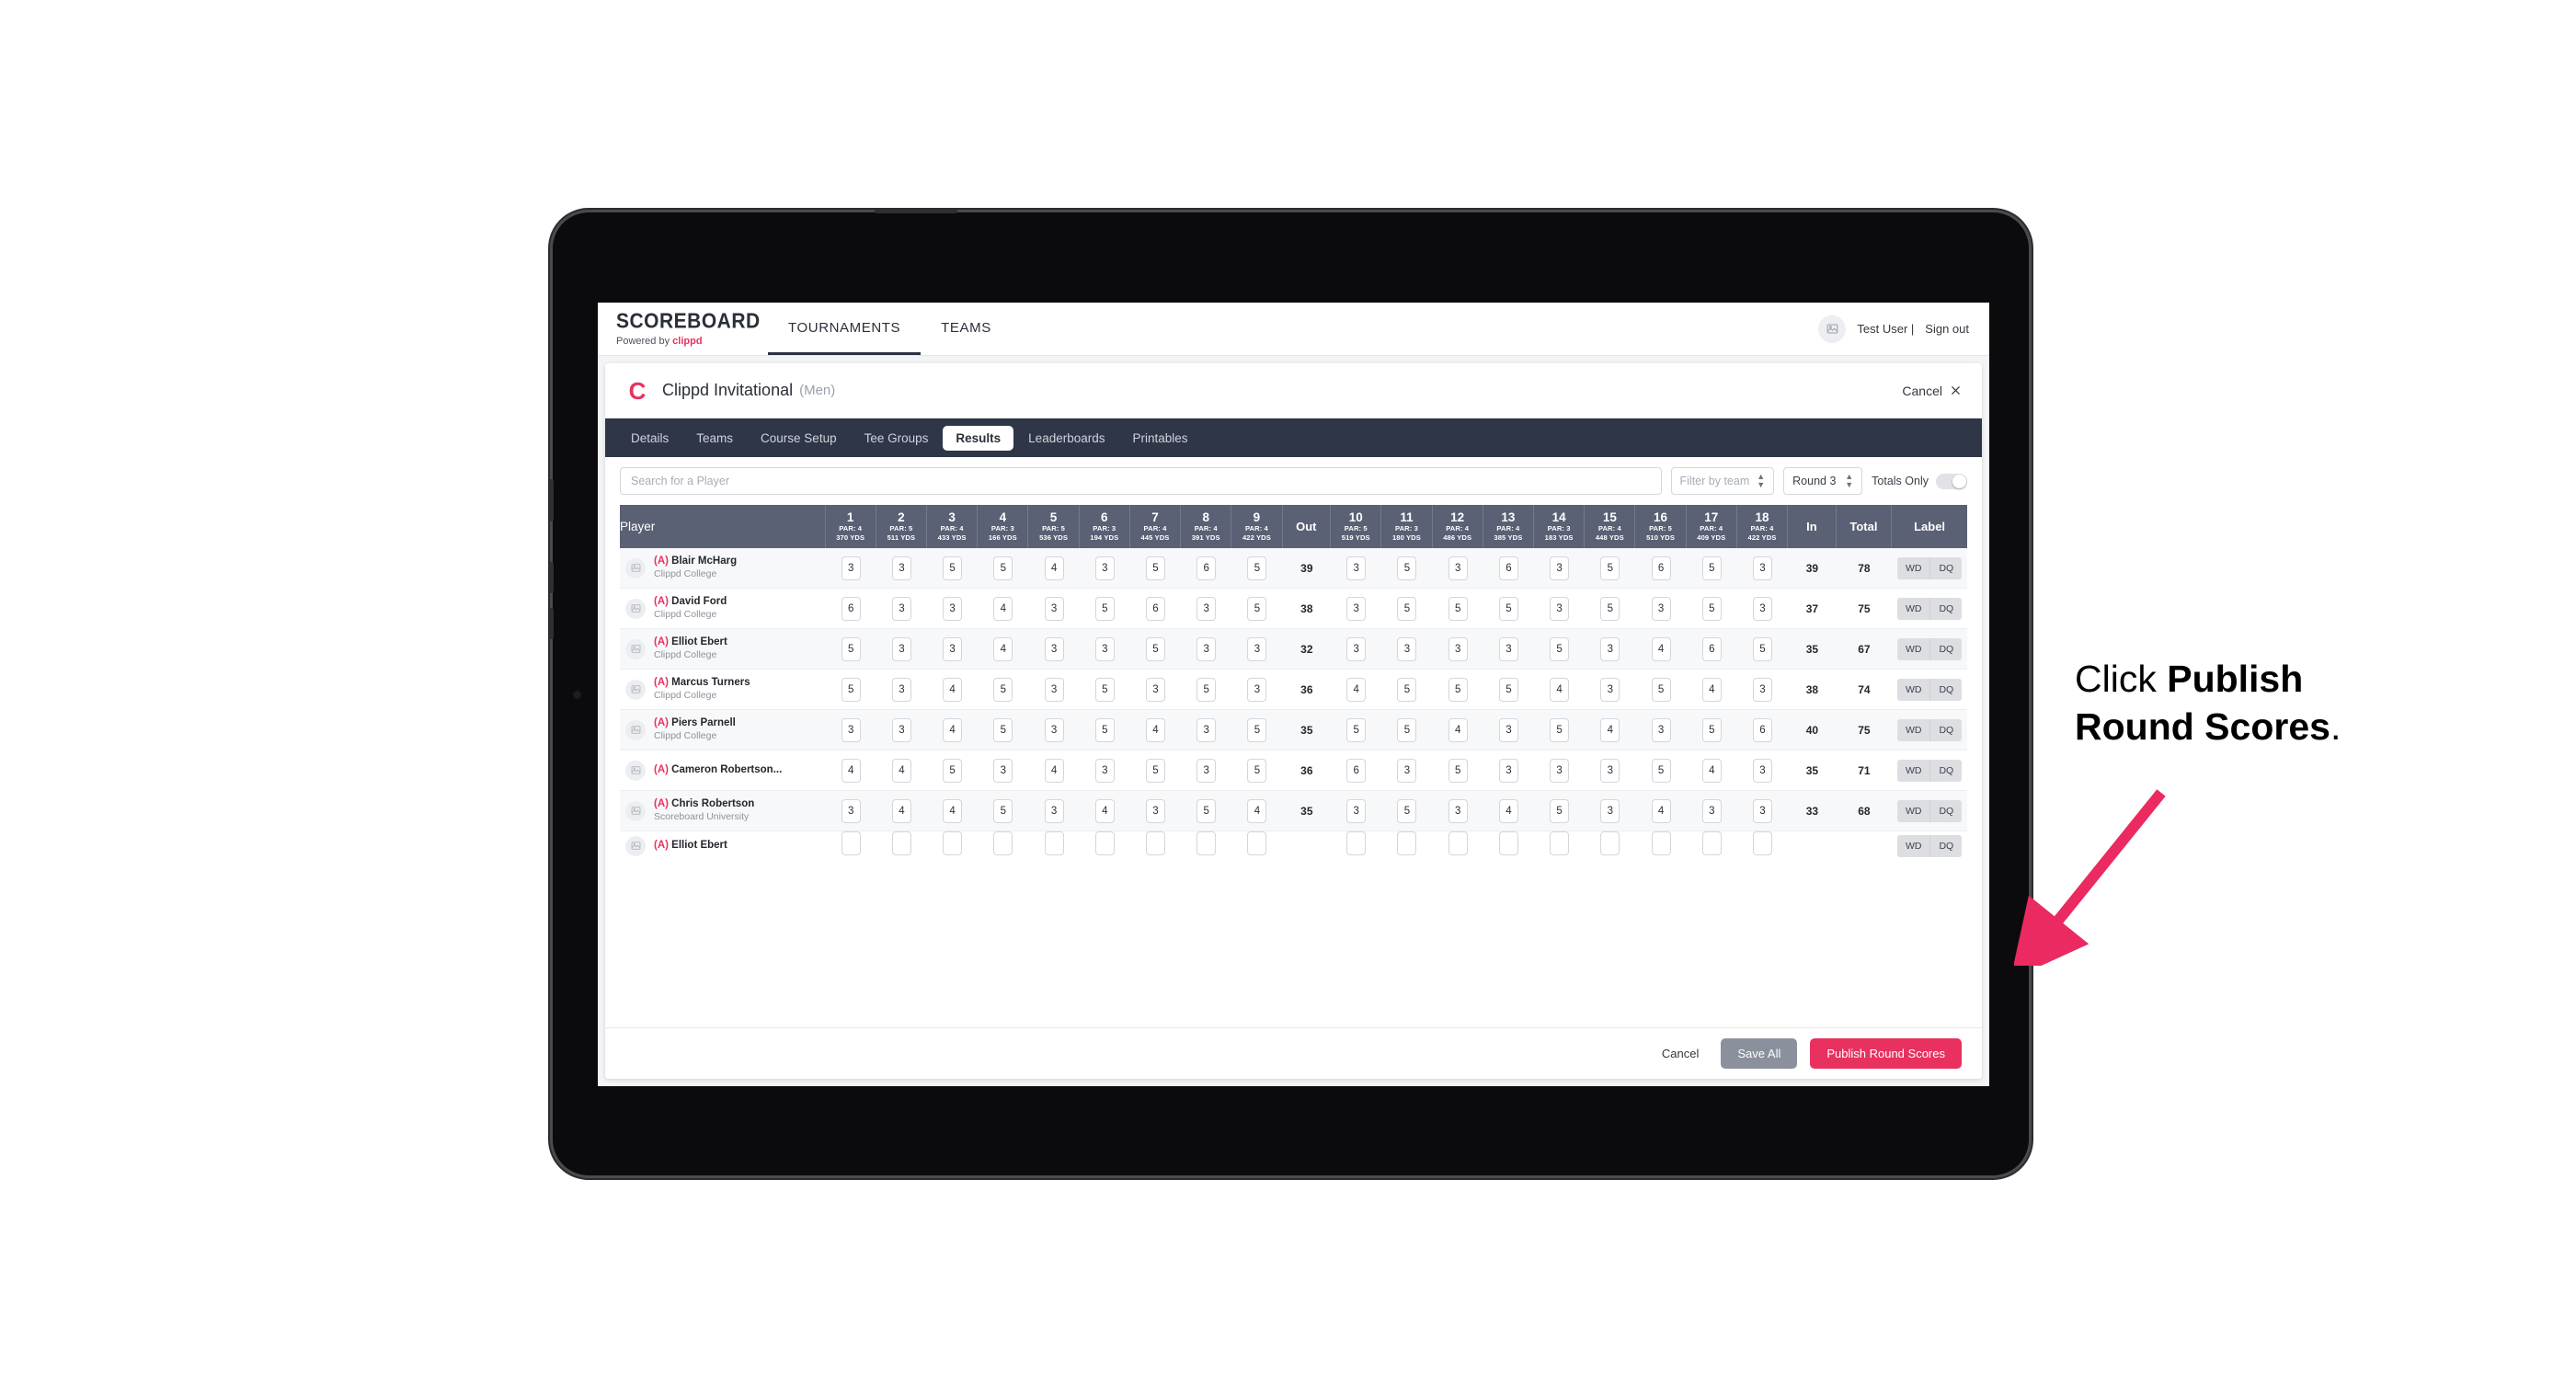 The image size is (2576, 1386). Describe the element at coordinates (1508, 690) in the screenshot. I see `score-cell-back-4: 5` at that location.